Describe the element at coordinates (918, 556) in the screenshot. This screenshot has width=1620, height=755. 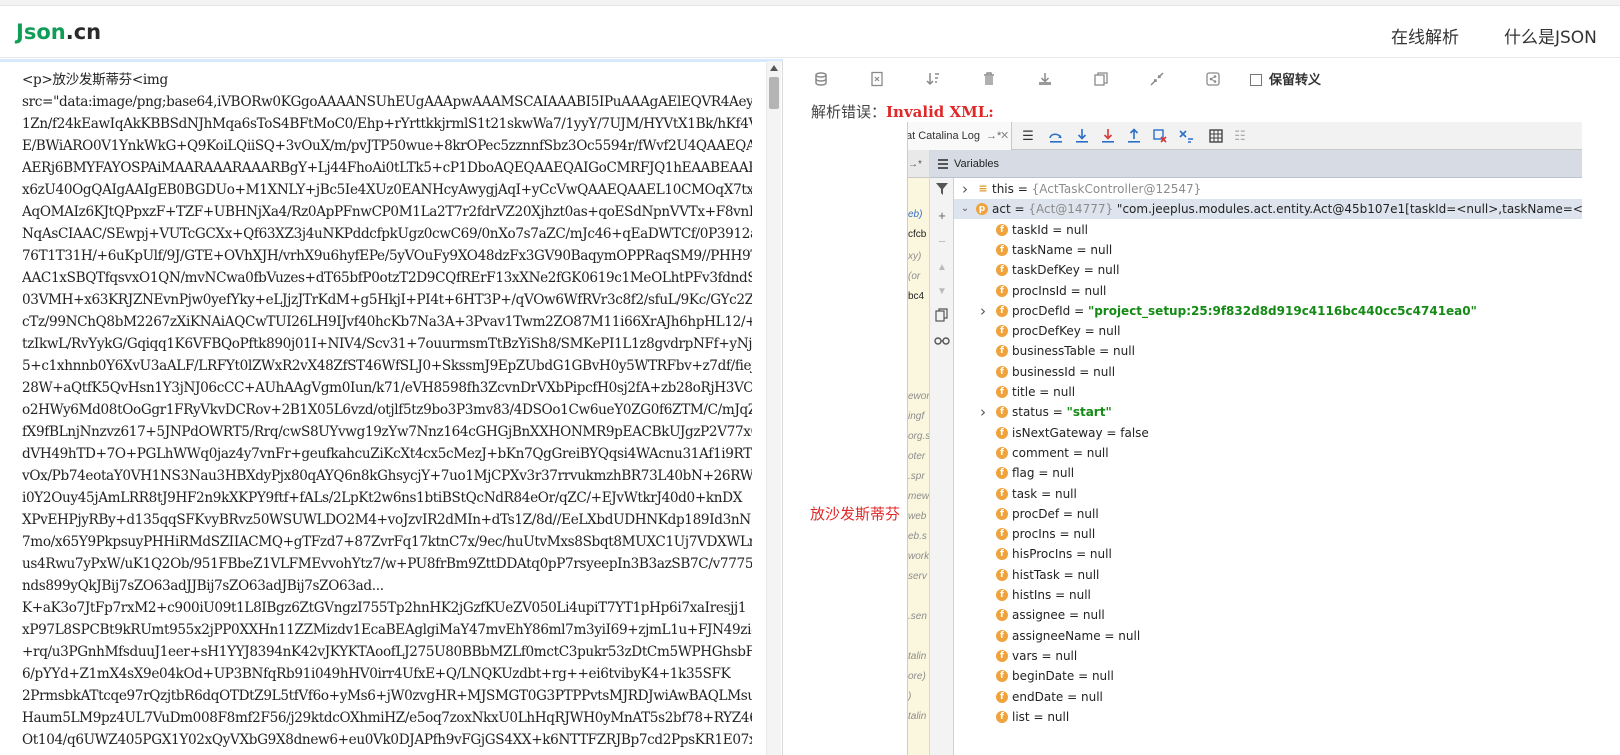
I see `stack-frame-fragment: work` at that location.